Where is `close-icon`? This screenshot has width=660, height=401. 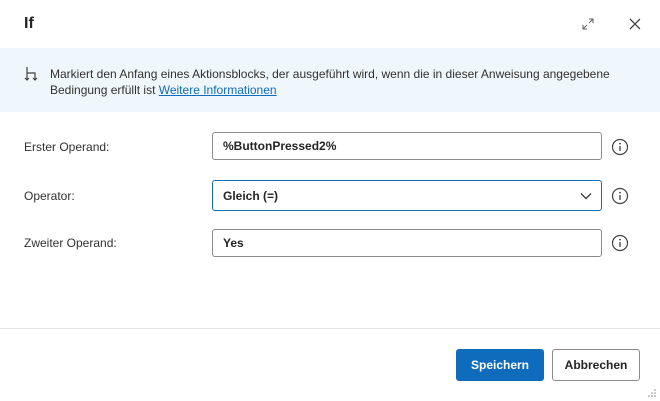 close-icon is located at coordinates (635, 24).